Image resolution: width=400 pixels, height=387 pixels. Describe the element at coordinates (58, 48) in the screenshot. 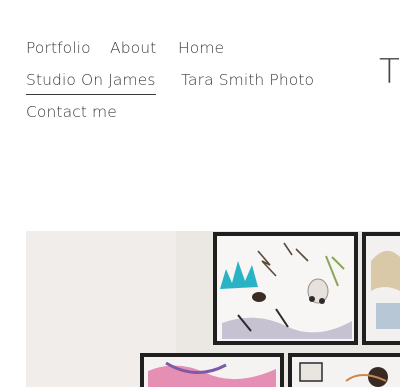

I see `nav-link-portfolio: Portfolio` at that location.